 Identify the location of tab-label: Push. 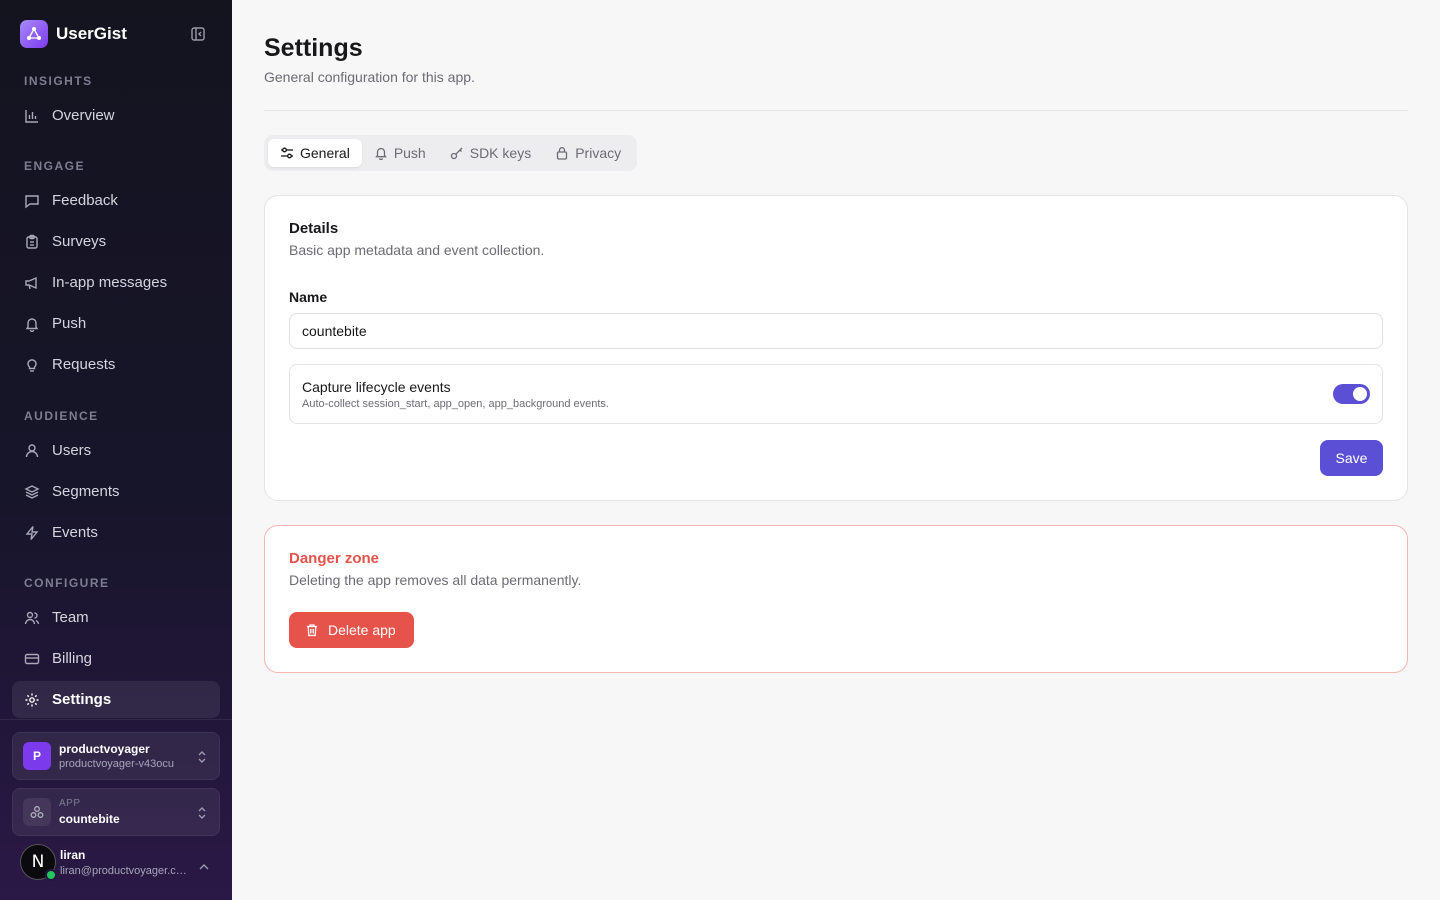
(409, 153).